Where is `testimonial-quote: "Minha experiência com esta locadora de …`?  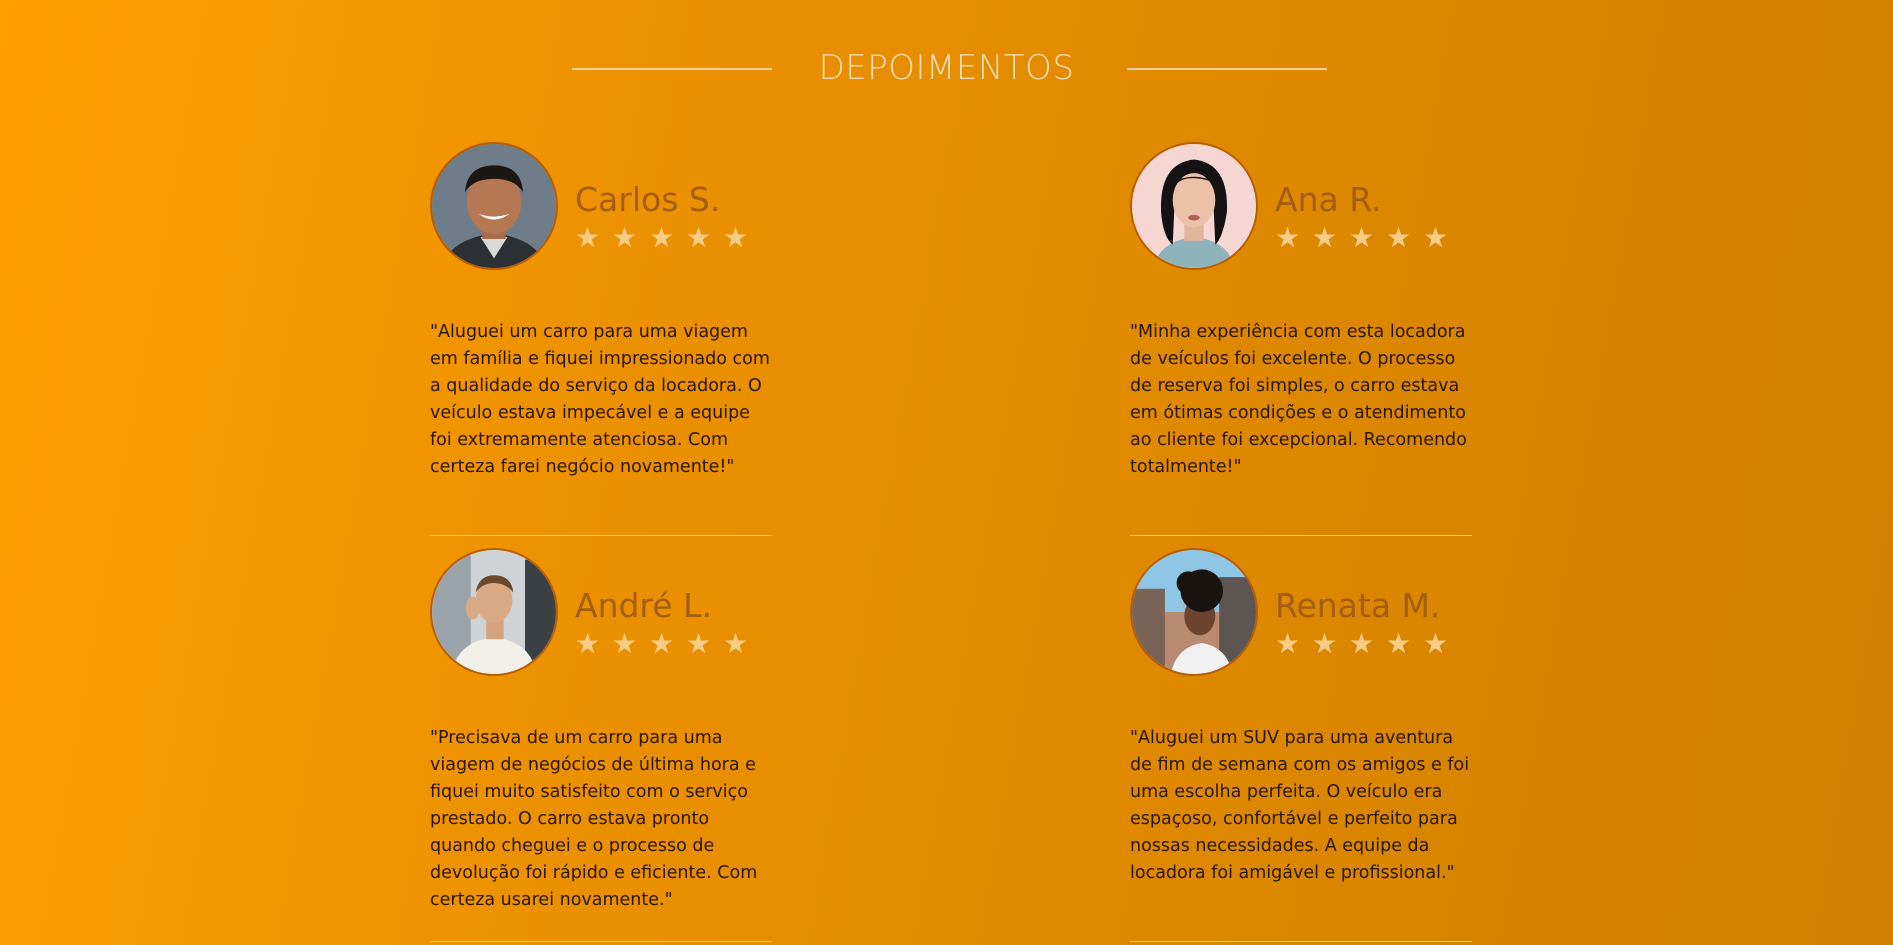
testimonial-quote: "Minha experiência com esta locadora de … is located at coordinates (1298, 399).